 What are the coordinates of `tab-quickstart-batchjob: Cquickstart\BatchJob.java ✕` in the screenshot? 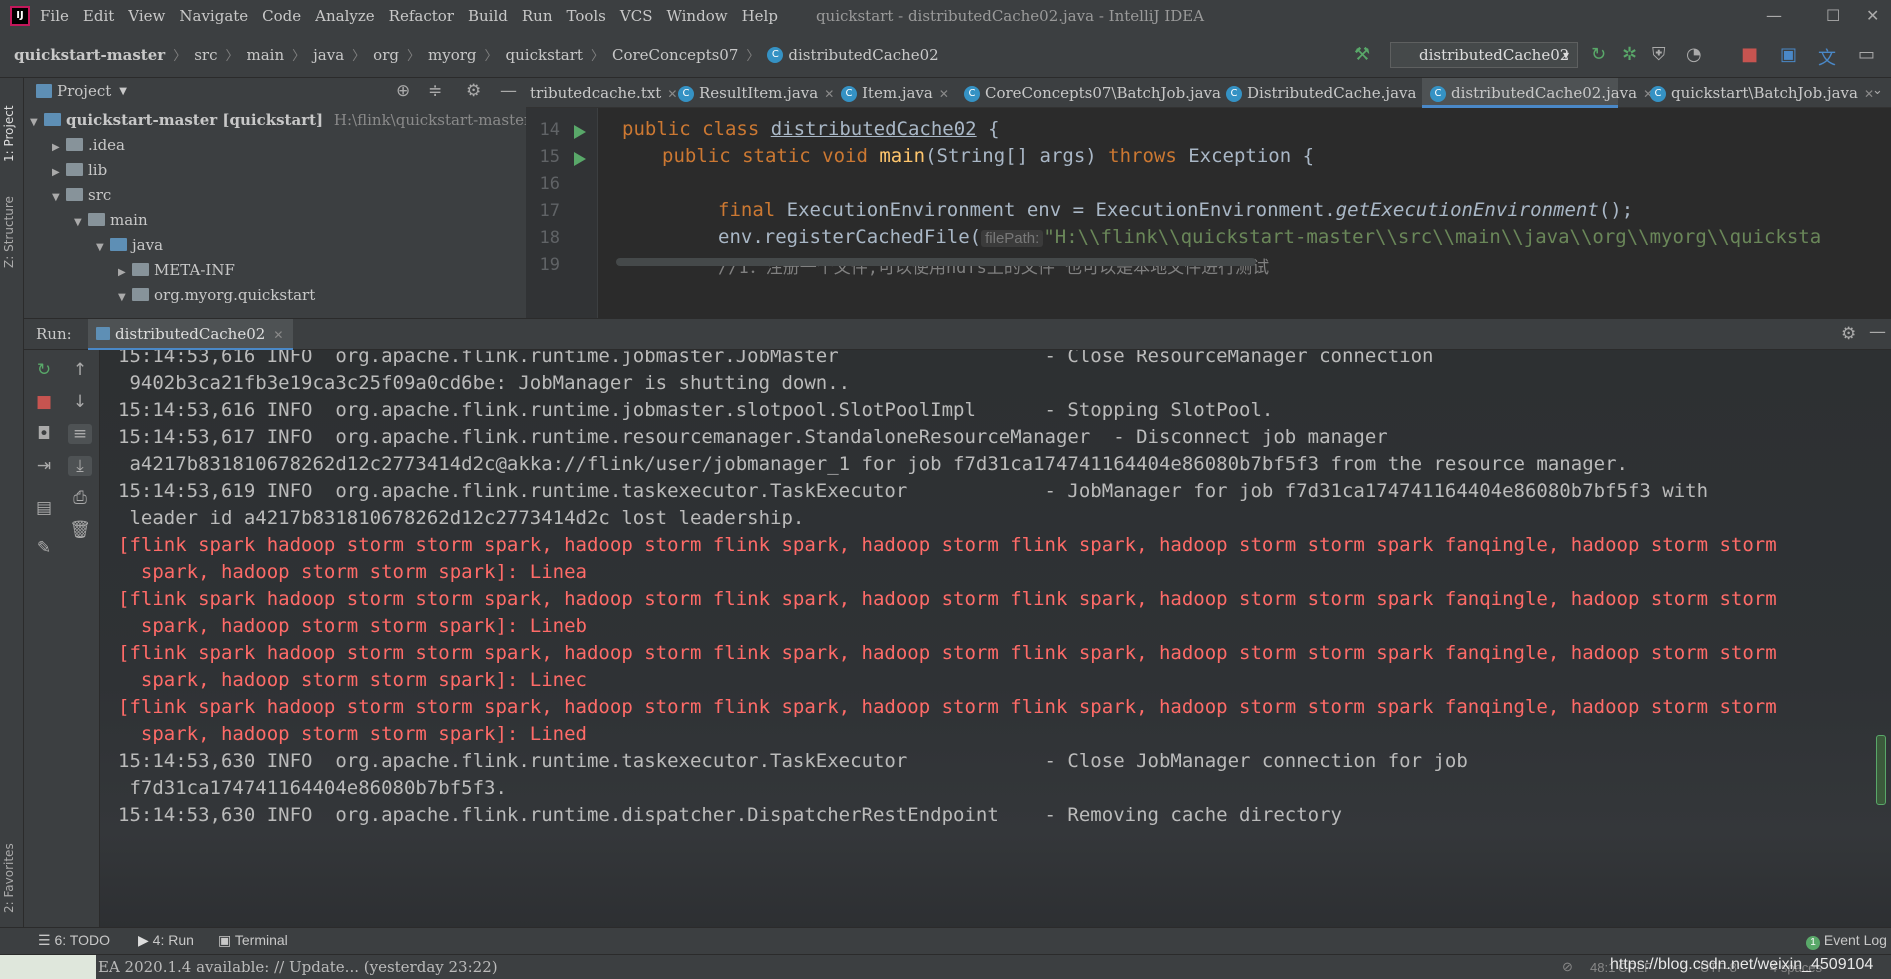 It's located at (1762, 93).